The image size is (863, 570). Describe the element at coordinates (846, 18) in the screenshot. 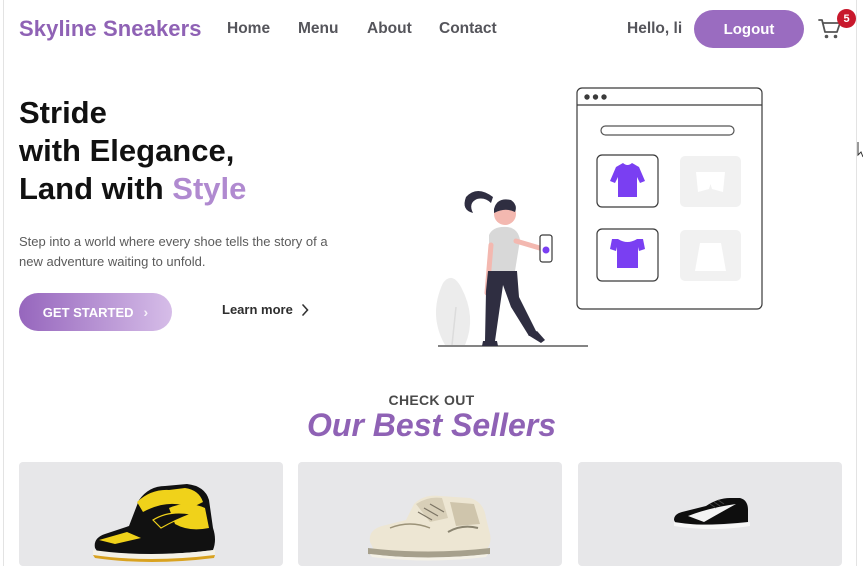

I see `cart-count-badge: 5` at that location.